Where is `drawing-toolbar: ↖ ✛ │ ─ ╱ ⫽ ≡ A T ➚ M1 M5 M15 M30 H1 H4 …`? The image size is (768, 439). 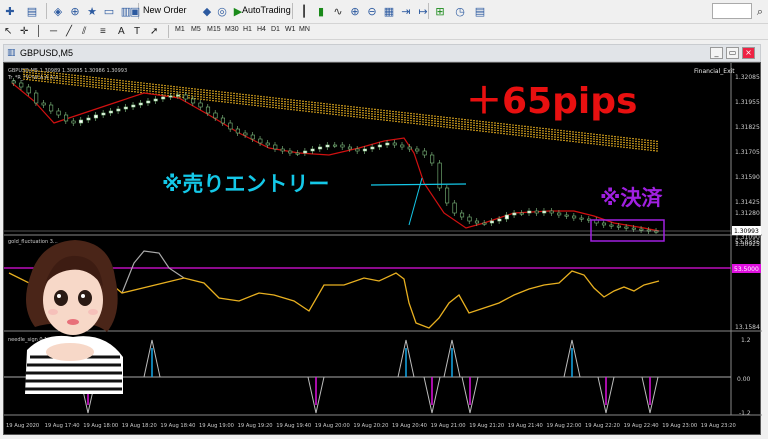
drawing-toolbar: ↖ ✛ │ ─ ╱ ⫽ ≡ A T ➚ M1 M5 M15 M30 H1 H4 … is located at coordinates (384, 32).